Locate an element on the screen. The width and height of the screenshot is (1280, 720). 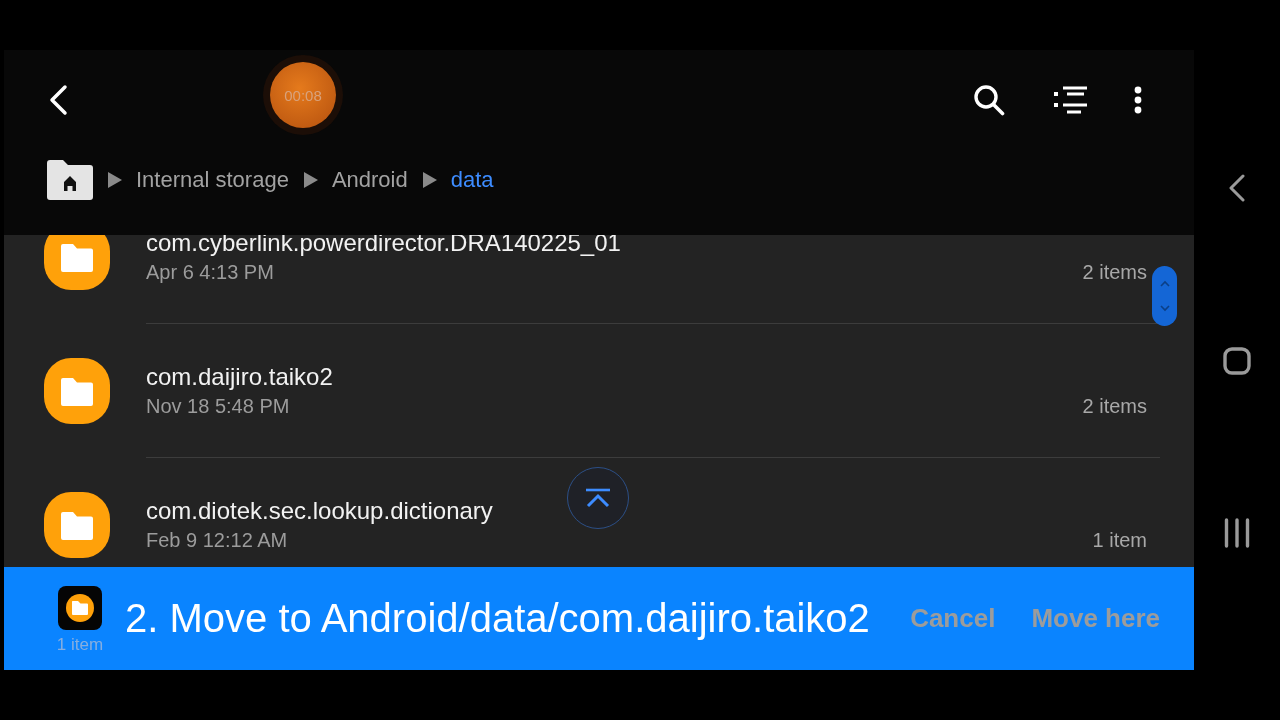
selection-count: 1 item is located at coordinates (80, 645).